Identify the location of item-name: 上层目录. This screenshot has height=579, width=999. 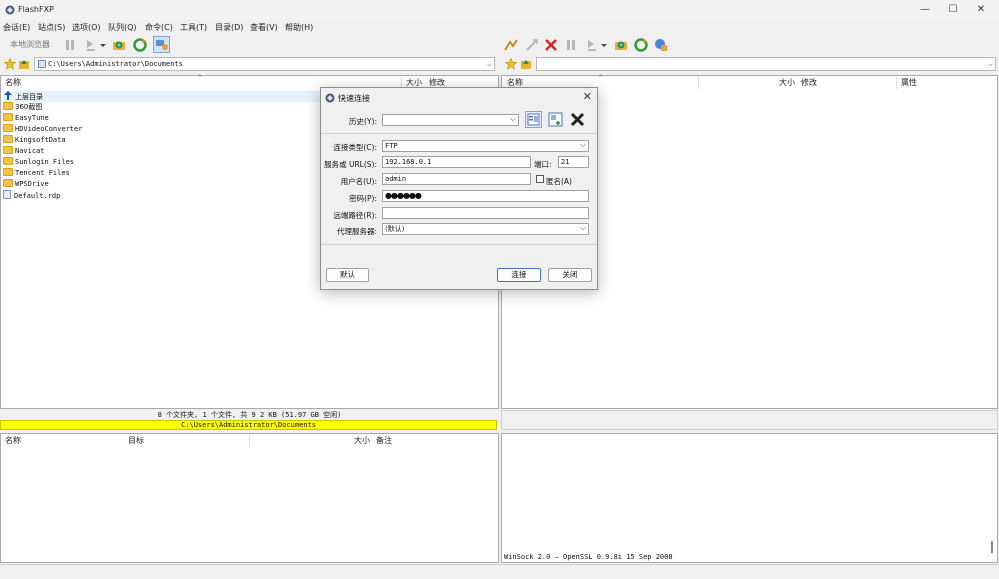
(29, 97).